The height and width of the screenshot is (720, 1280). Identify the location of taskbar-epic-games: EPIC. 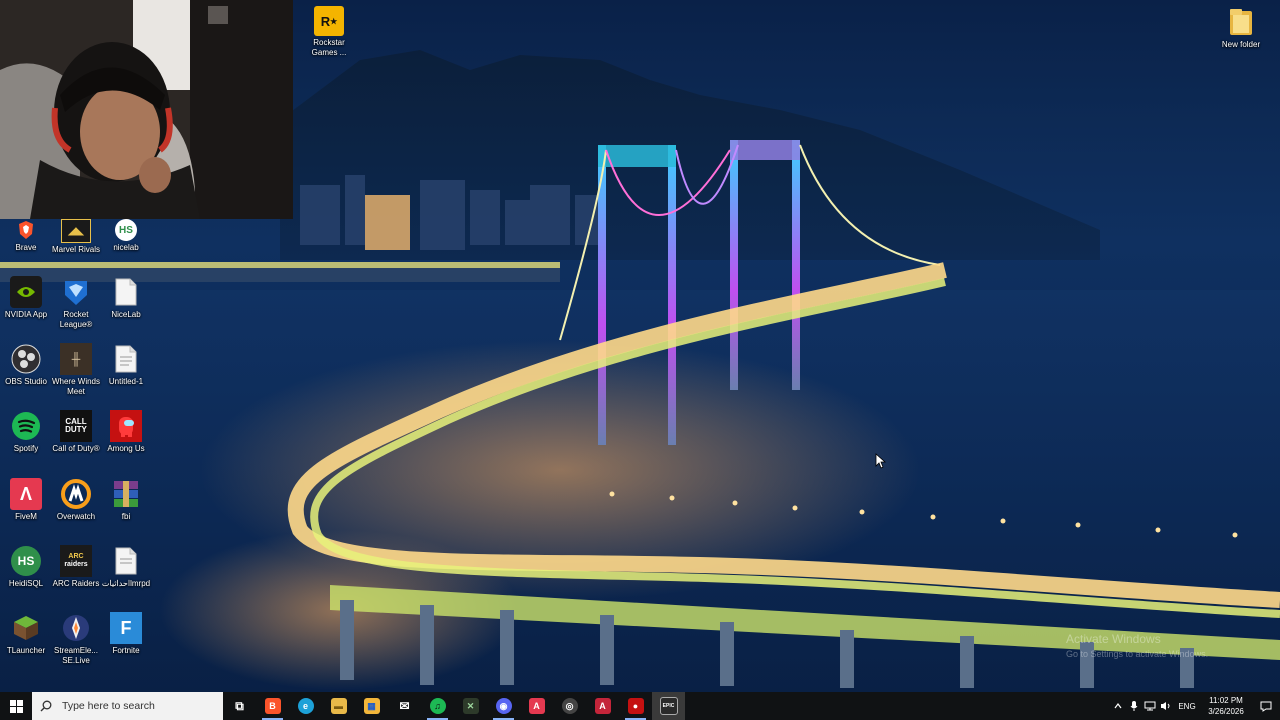
(668, 706).